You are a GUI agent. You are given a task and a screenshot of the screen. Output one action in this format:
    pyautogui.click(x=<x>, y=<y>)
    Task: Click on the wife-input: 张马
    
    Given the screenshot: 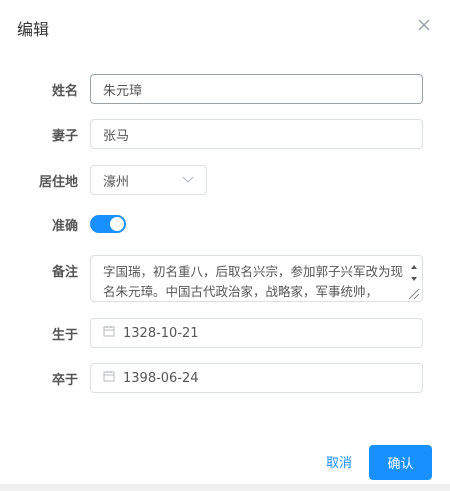 What is the action you would take?
    pyautogui.click(x=256, y=134)
    